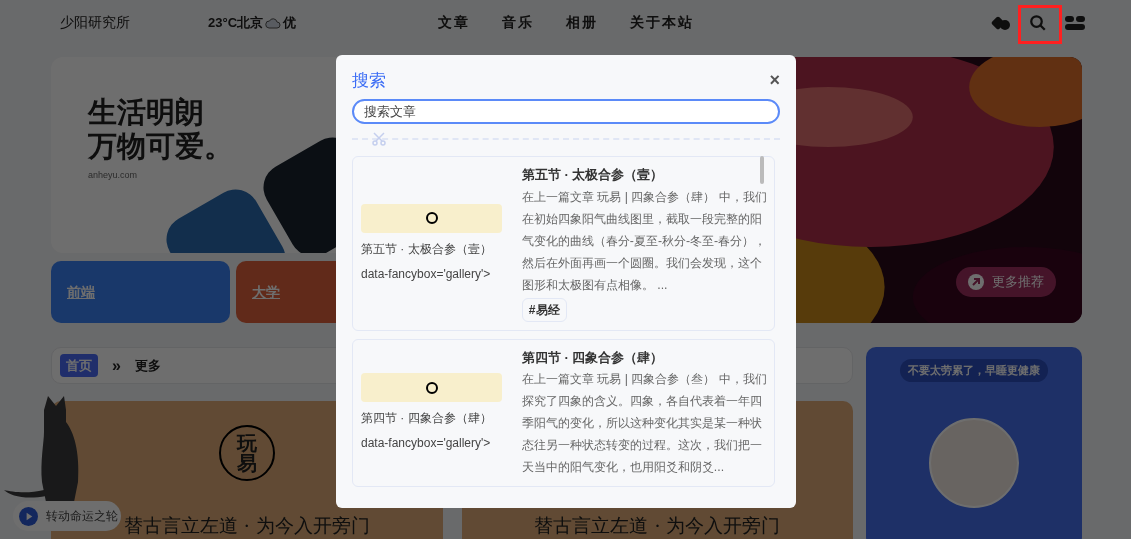  What do you see at coordinates (582, 22) in the screenshot?
I see `nav-link: 相册` at bounding box center [582, 22].